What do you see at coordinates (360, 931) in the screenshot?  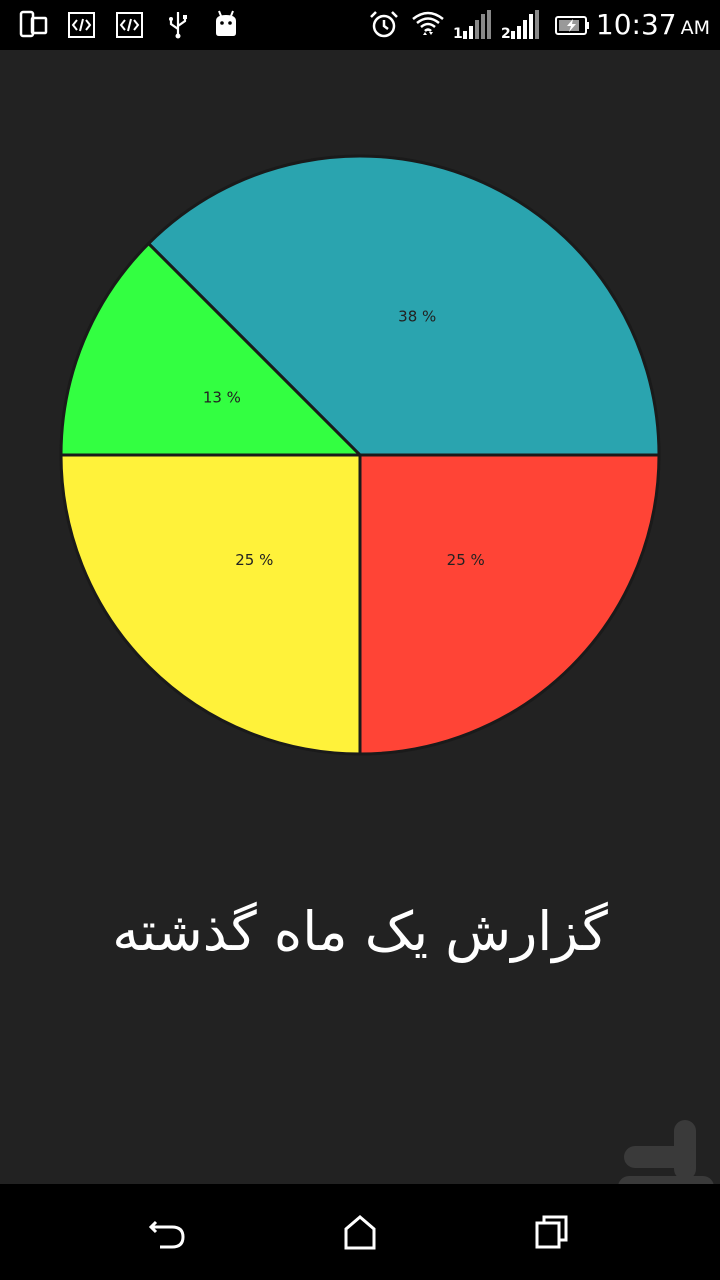 I see `report-title: گزارش یک ماه گذشته` at bounding box center [360, 931].